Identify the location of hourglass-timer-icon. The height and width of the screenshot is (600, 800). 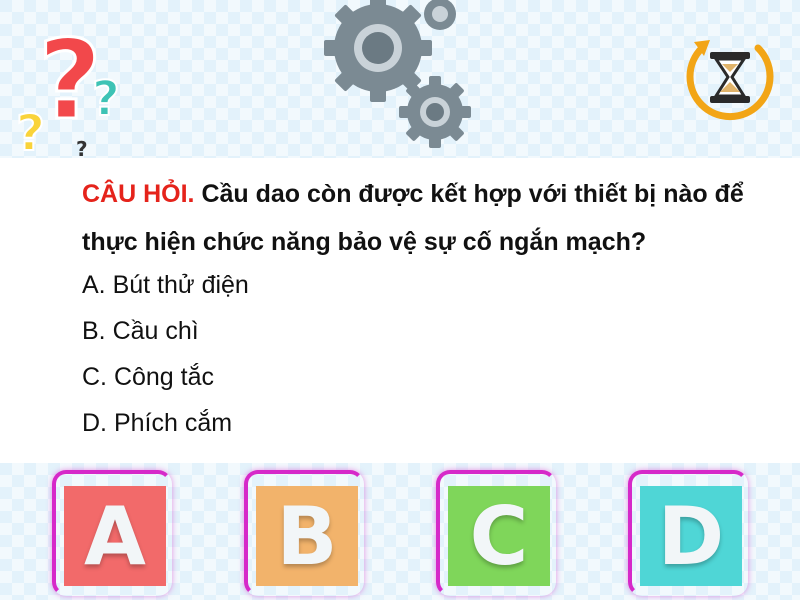
(730, 80).